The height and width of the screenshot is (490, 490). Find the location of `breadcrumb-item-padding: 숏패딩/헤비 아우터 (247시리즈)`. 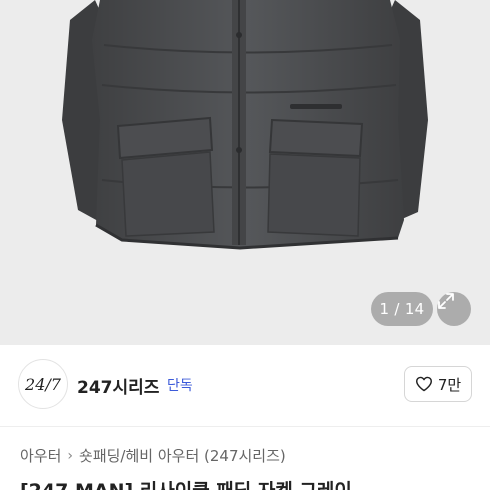

breadcrumb-item-padding: 숏패딩/헤비 아우터 (247시리즈) is located at coordinates (182, 455).